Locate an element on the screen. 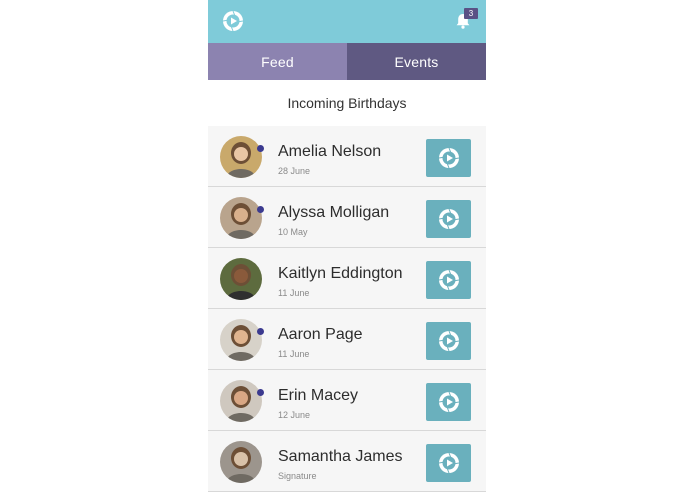 The image size is (695, 494). birthday-date: 28 June is located at coordinates (294, 171).